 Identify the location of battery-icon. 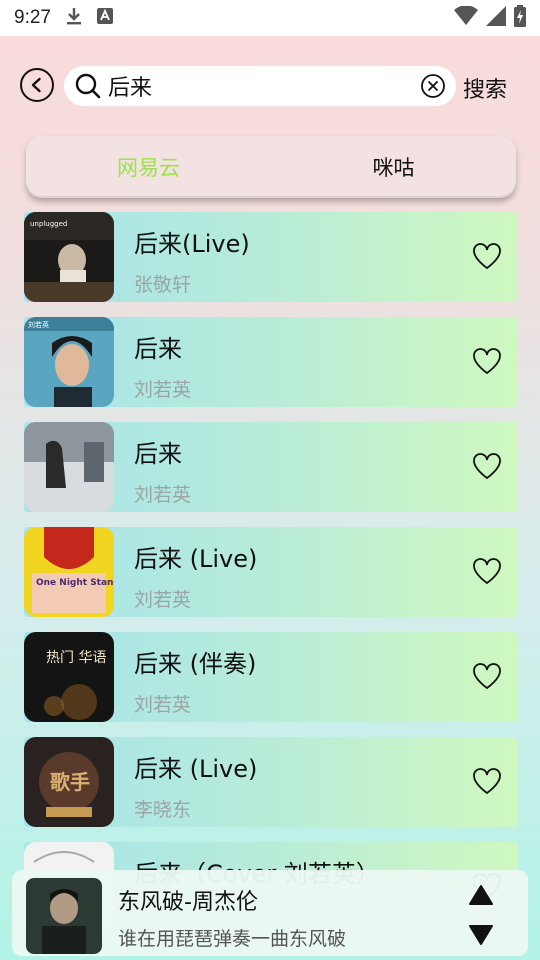
(520, 18).